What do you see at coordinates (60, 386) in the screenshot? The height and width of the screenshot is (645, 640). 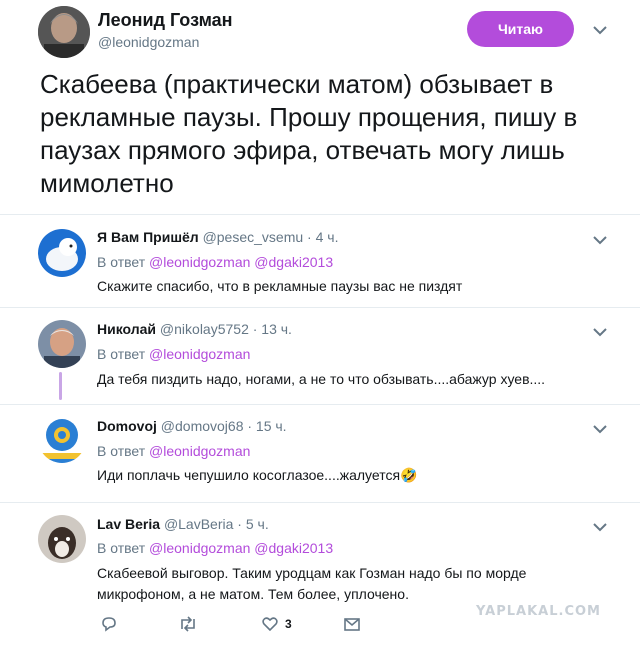 I see `thread-line` at bounding box center [60, 386].